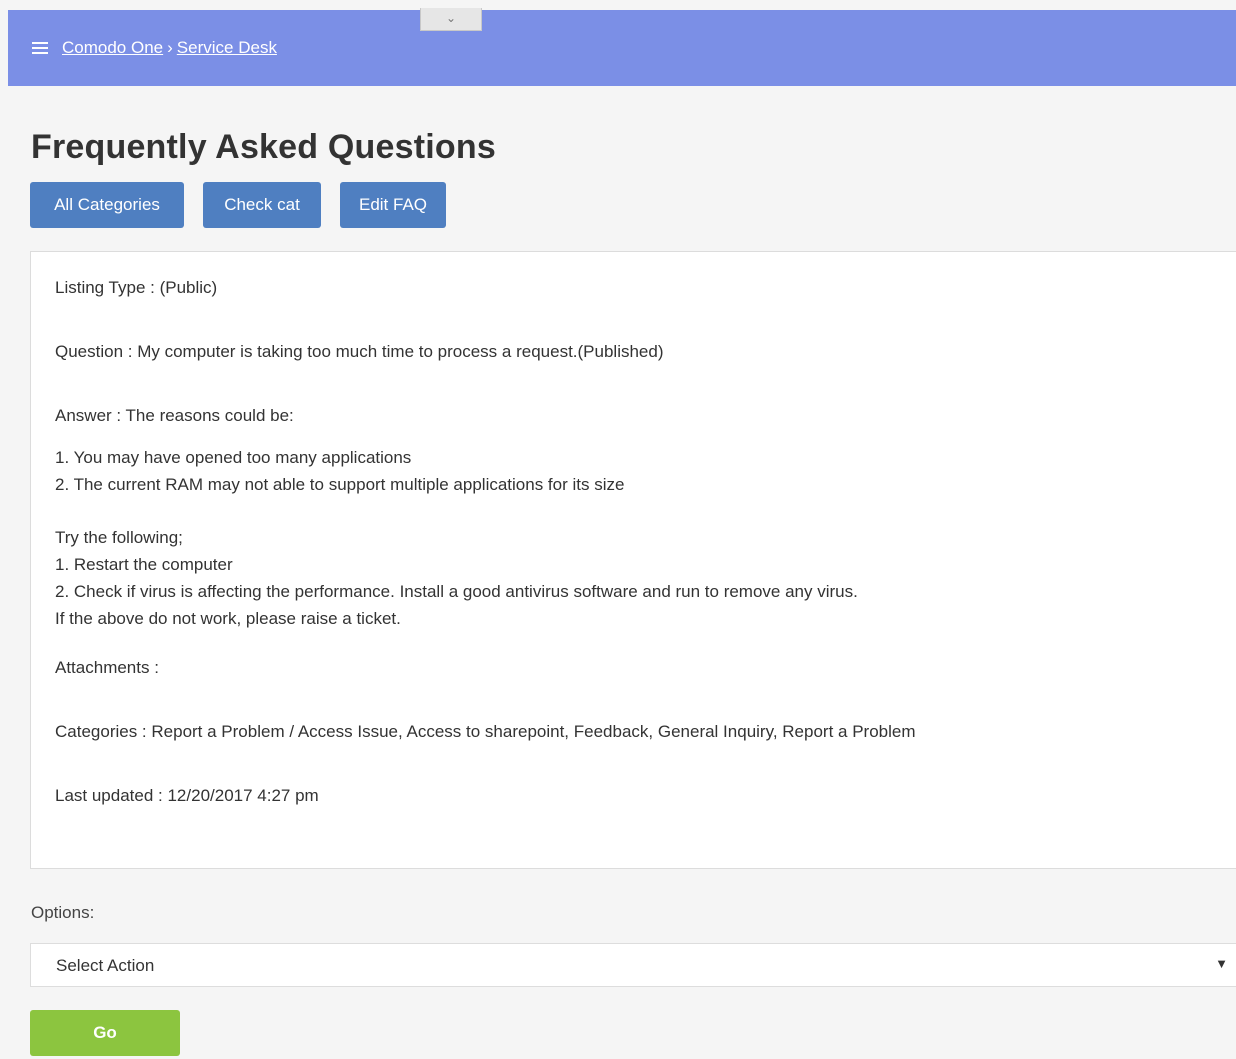 This screenshot has height=1059, width=1236. I want to click on hamburger-menu-icon, so click(40, 48).